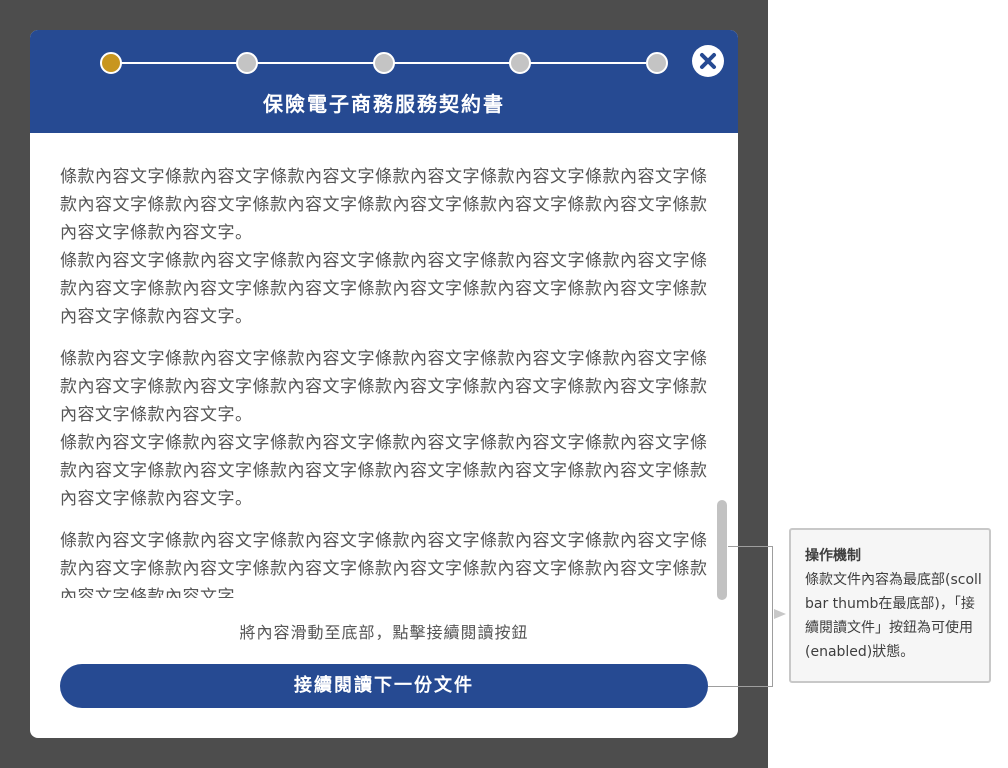  I want to click on close-button, so click(708, 61).